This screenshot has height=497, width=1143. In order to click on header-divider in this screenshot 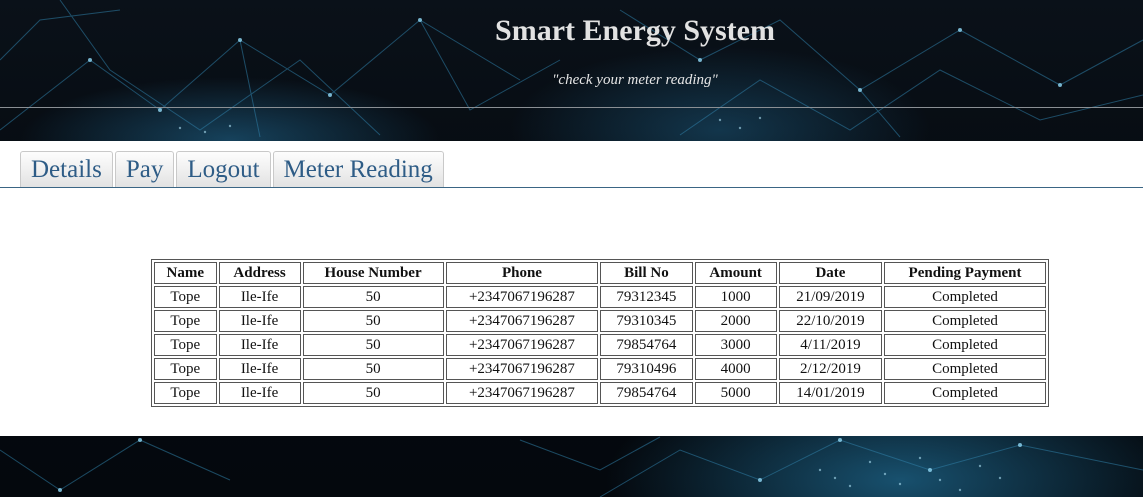, I will do `click(571, 107)`.